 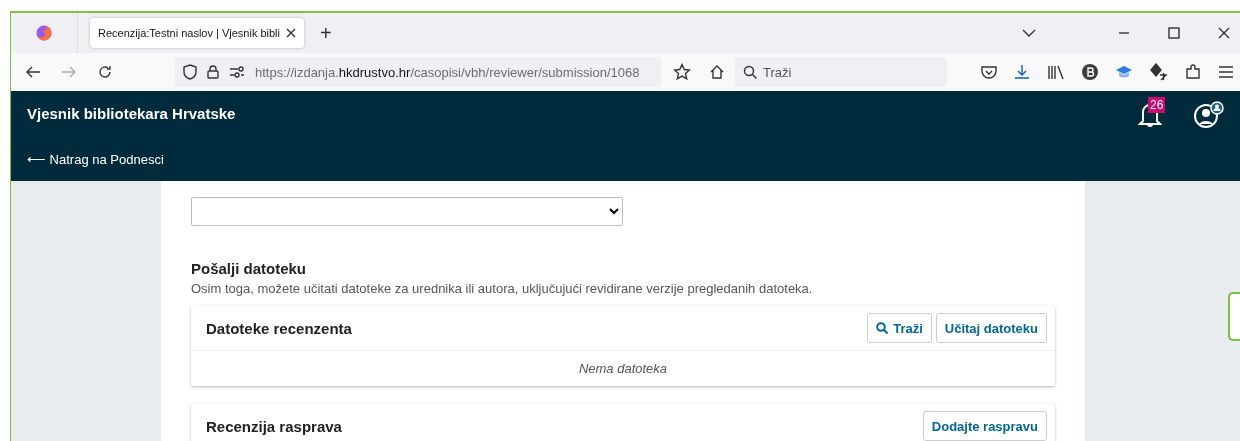 What do you see at coordinates (105, 72) in the screenshot?
I see `reload-icon` at bounding box center [105, 72].